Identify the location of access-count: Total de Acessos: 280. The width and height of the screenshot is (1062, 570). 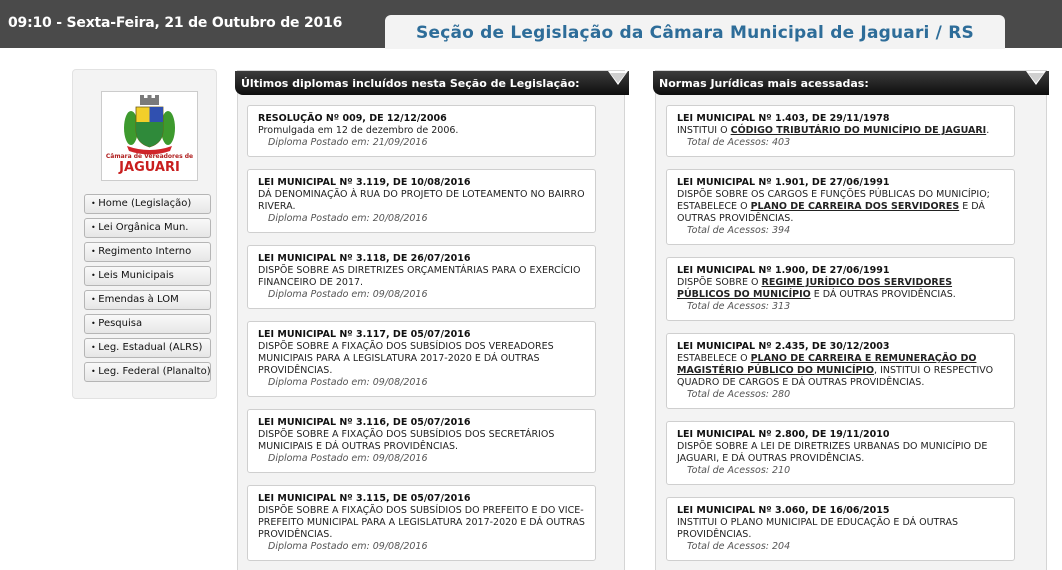
(739, 394).